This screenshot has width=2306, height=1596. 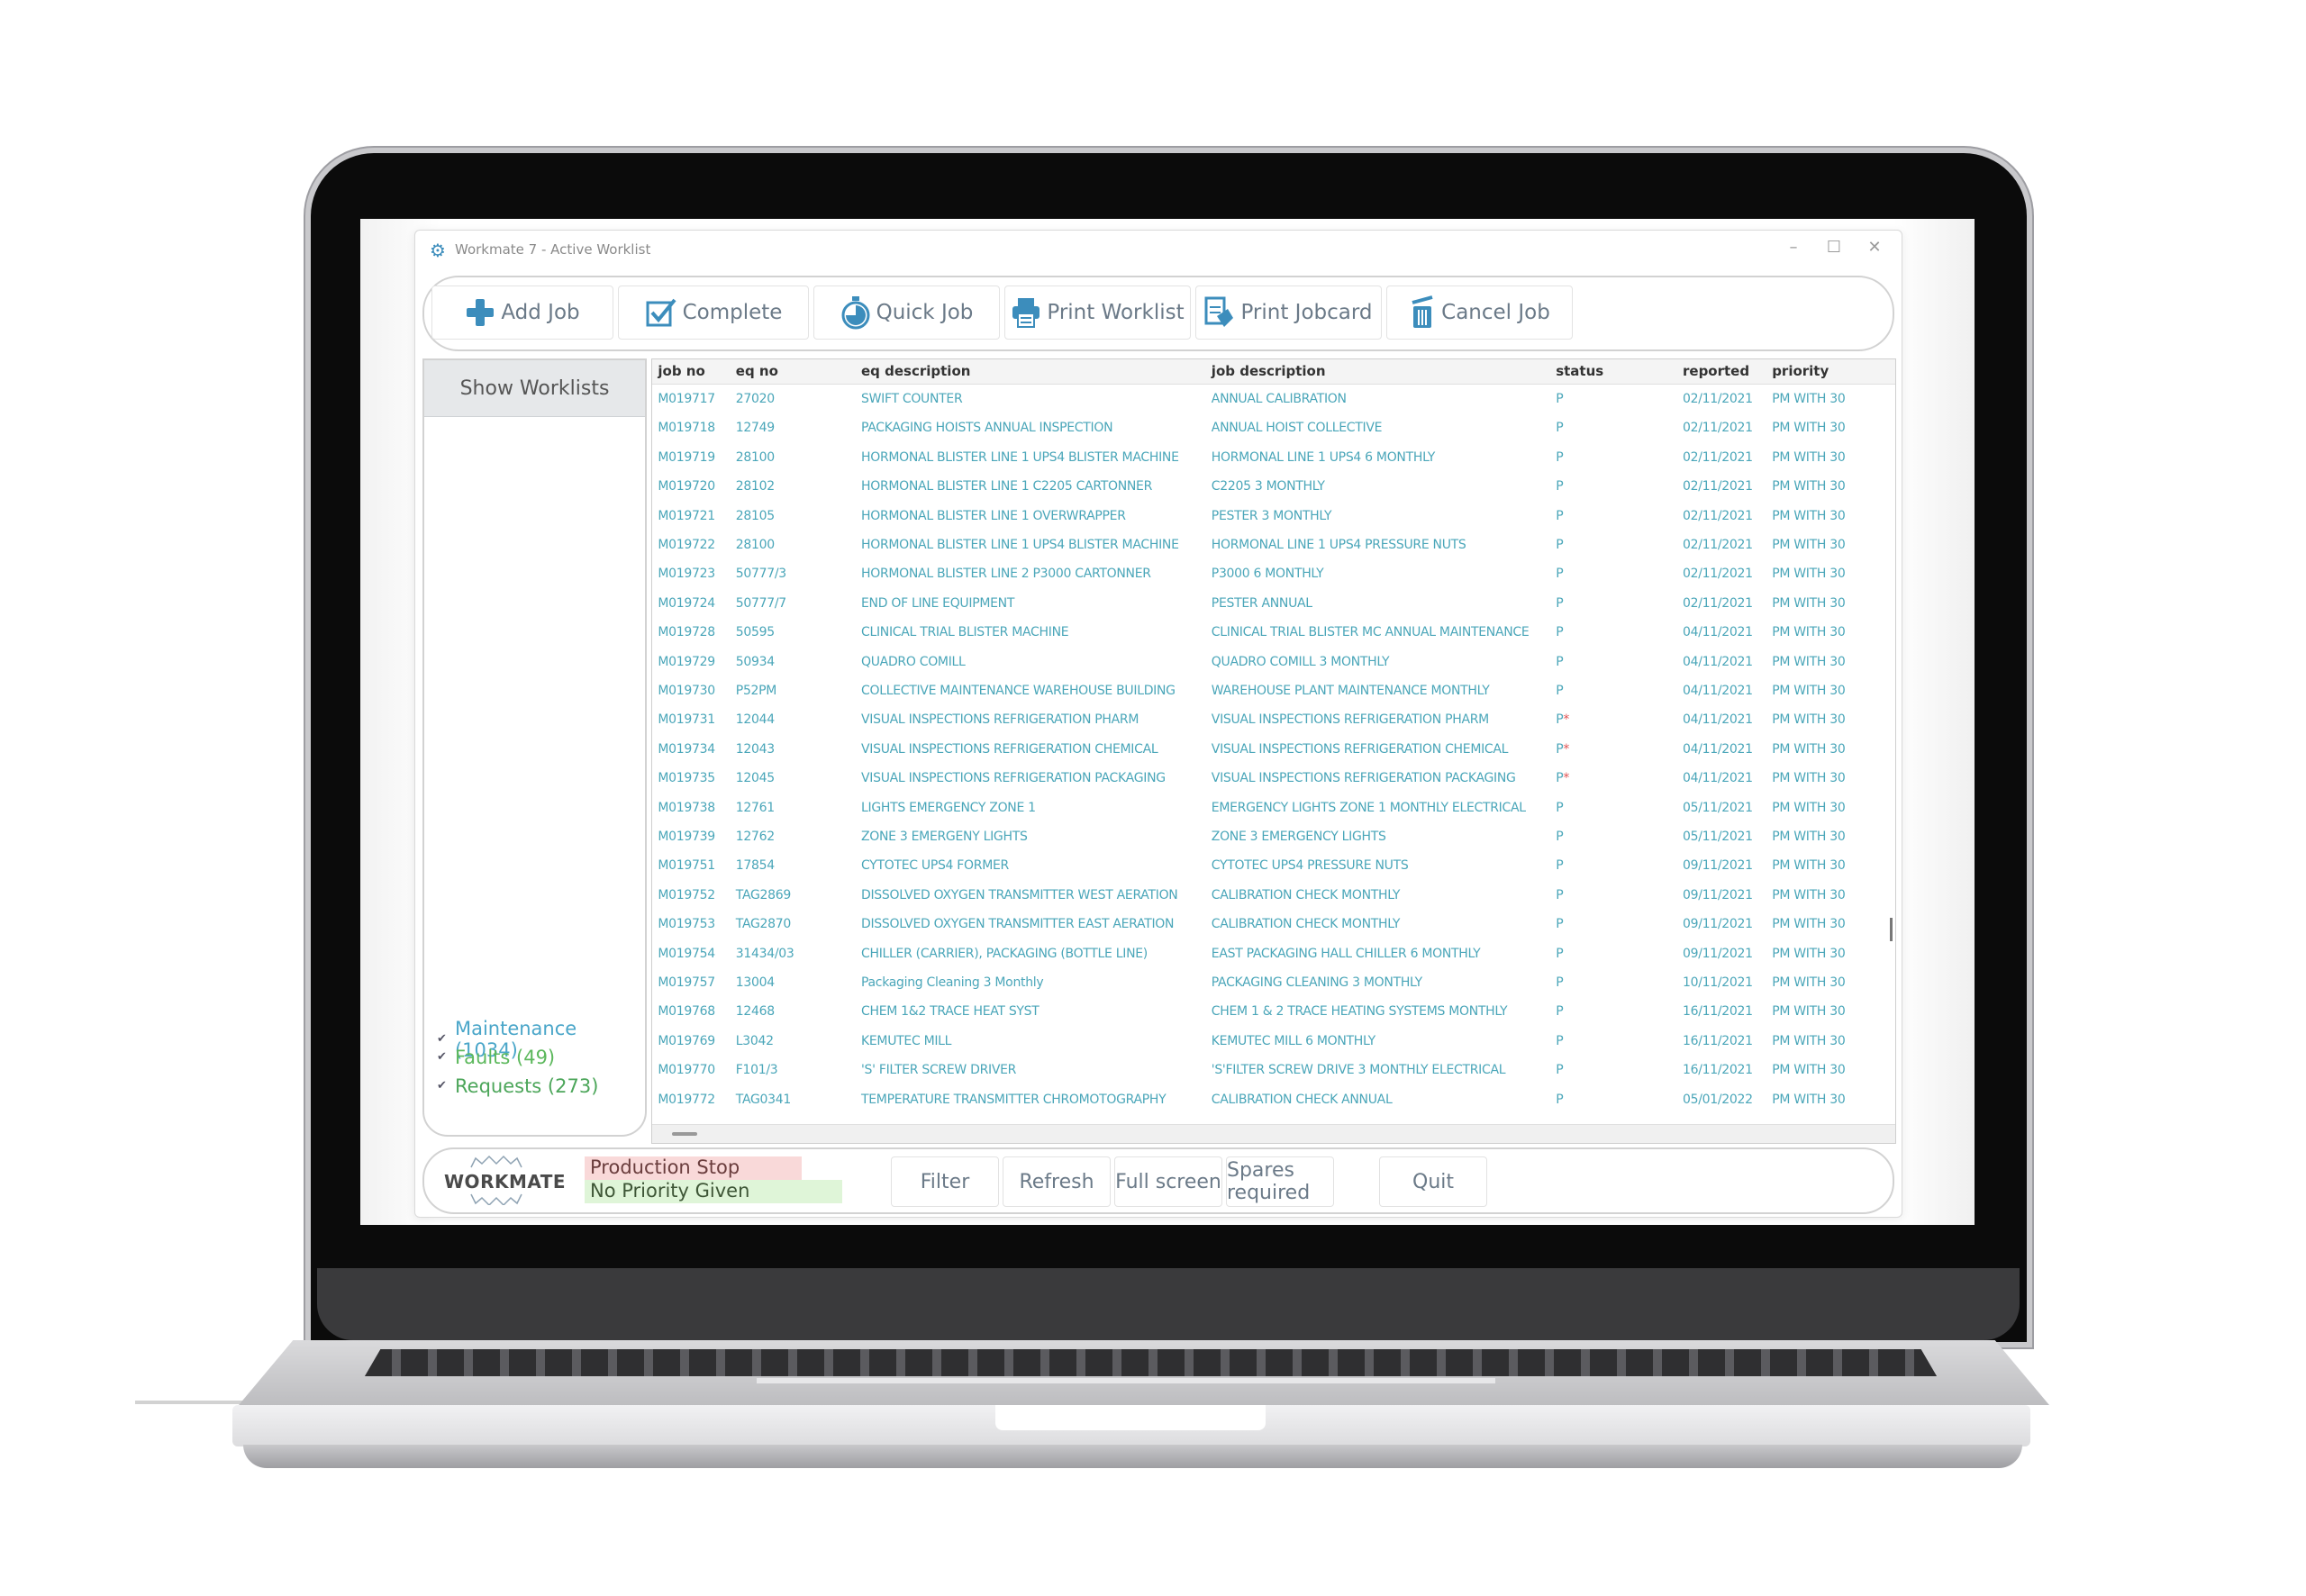 What do you see at coordinates (1716, 371) in the screenshot?
I see `column-header-reported: reported` at bounding box center [1716, 371].